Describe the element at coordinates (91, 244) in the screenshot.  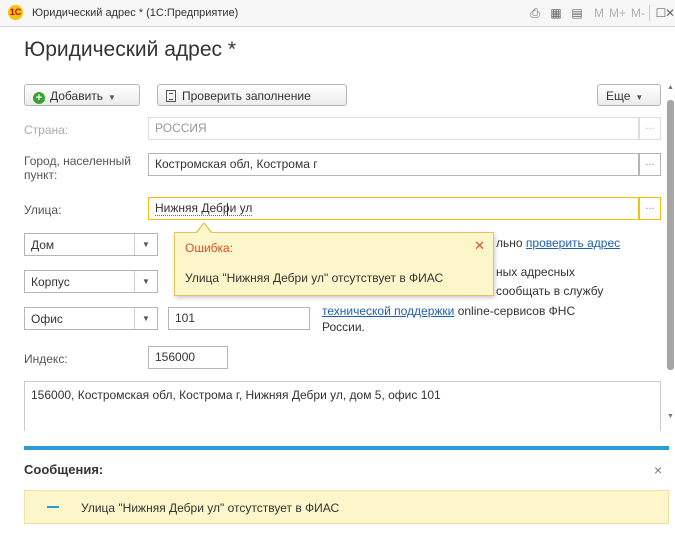
I see `house-type-select: Дом ▼` at that location.